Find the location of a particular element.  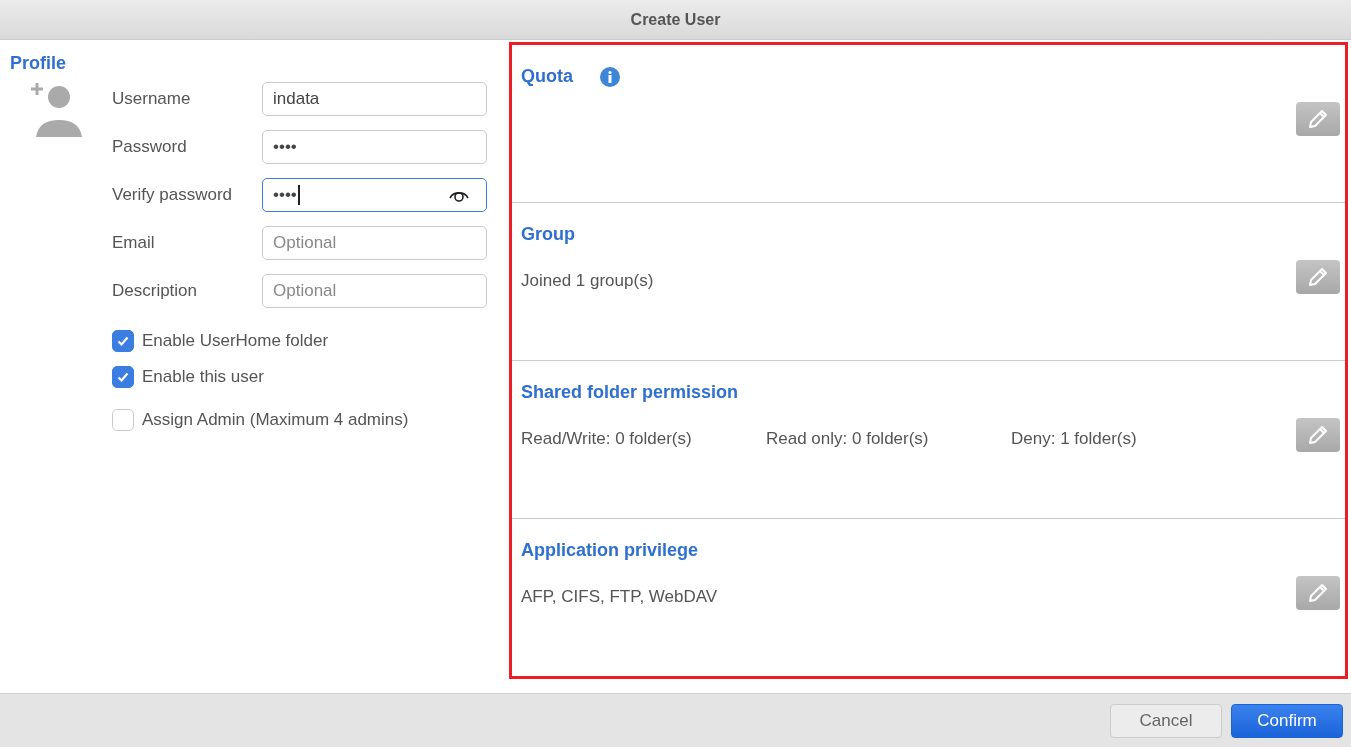

section-title: Profile is located at coordinates (38, 63).